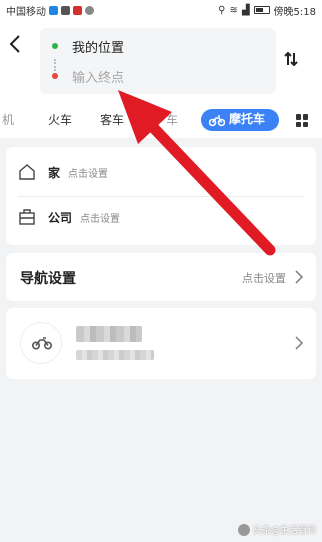 The width and height of the screenshot is (322, 542). What do you see at coordinates (27, 217) in the screenshot?
I see `briefcase-icon` at bounding box center [27, 217].